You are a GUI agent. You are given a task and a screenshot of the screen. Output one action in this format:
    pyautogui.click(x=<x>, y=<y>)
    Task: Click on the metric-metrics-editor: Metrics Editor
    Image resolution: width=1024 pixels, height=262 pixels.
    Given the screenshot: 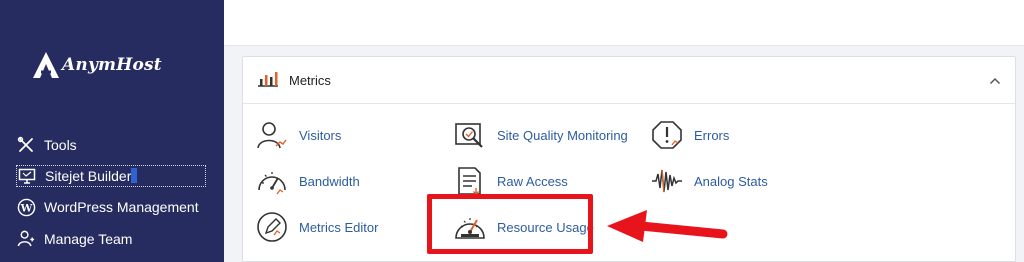 What is the action you would take?
    pyautogui.click(x=316, y=227)
    